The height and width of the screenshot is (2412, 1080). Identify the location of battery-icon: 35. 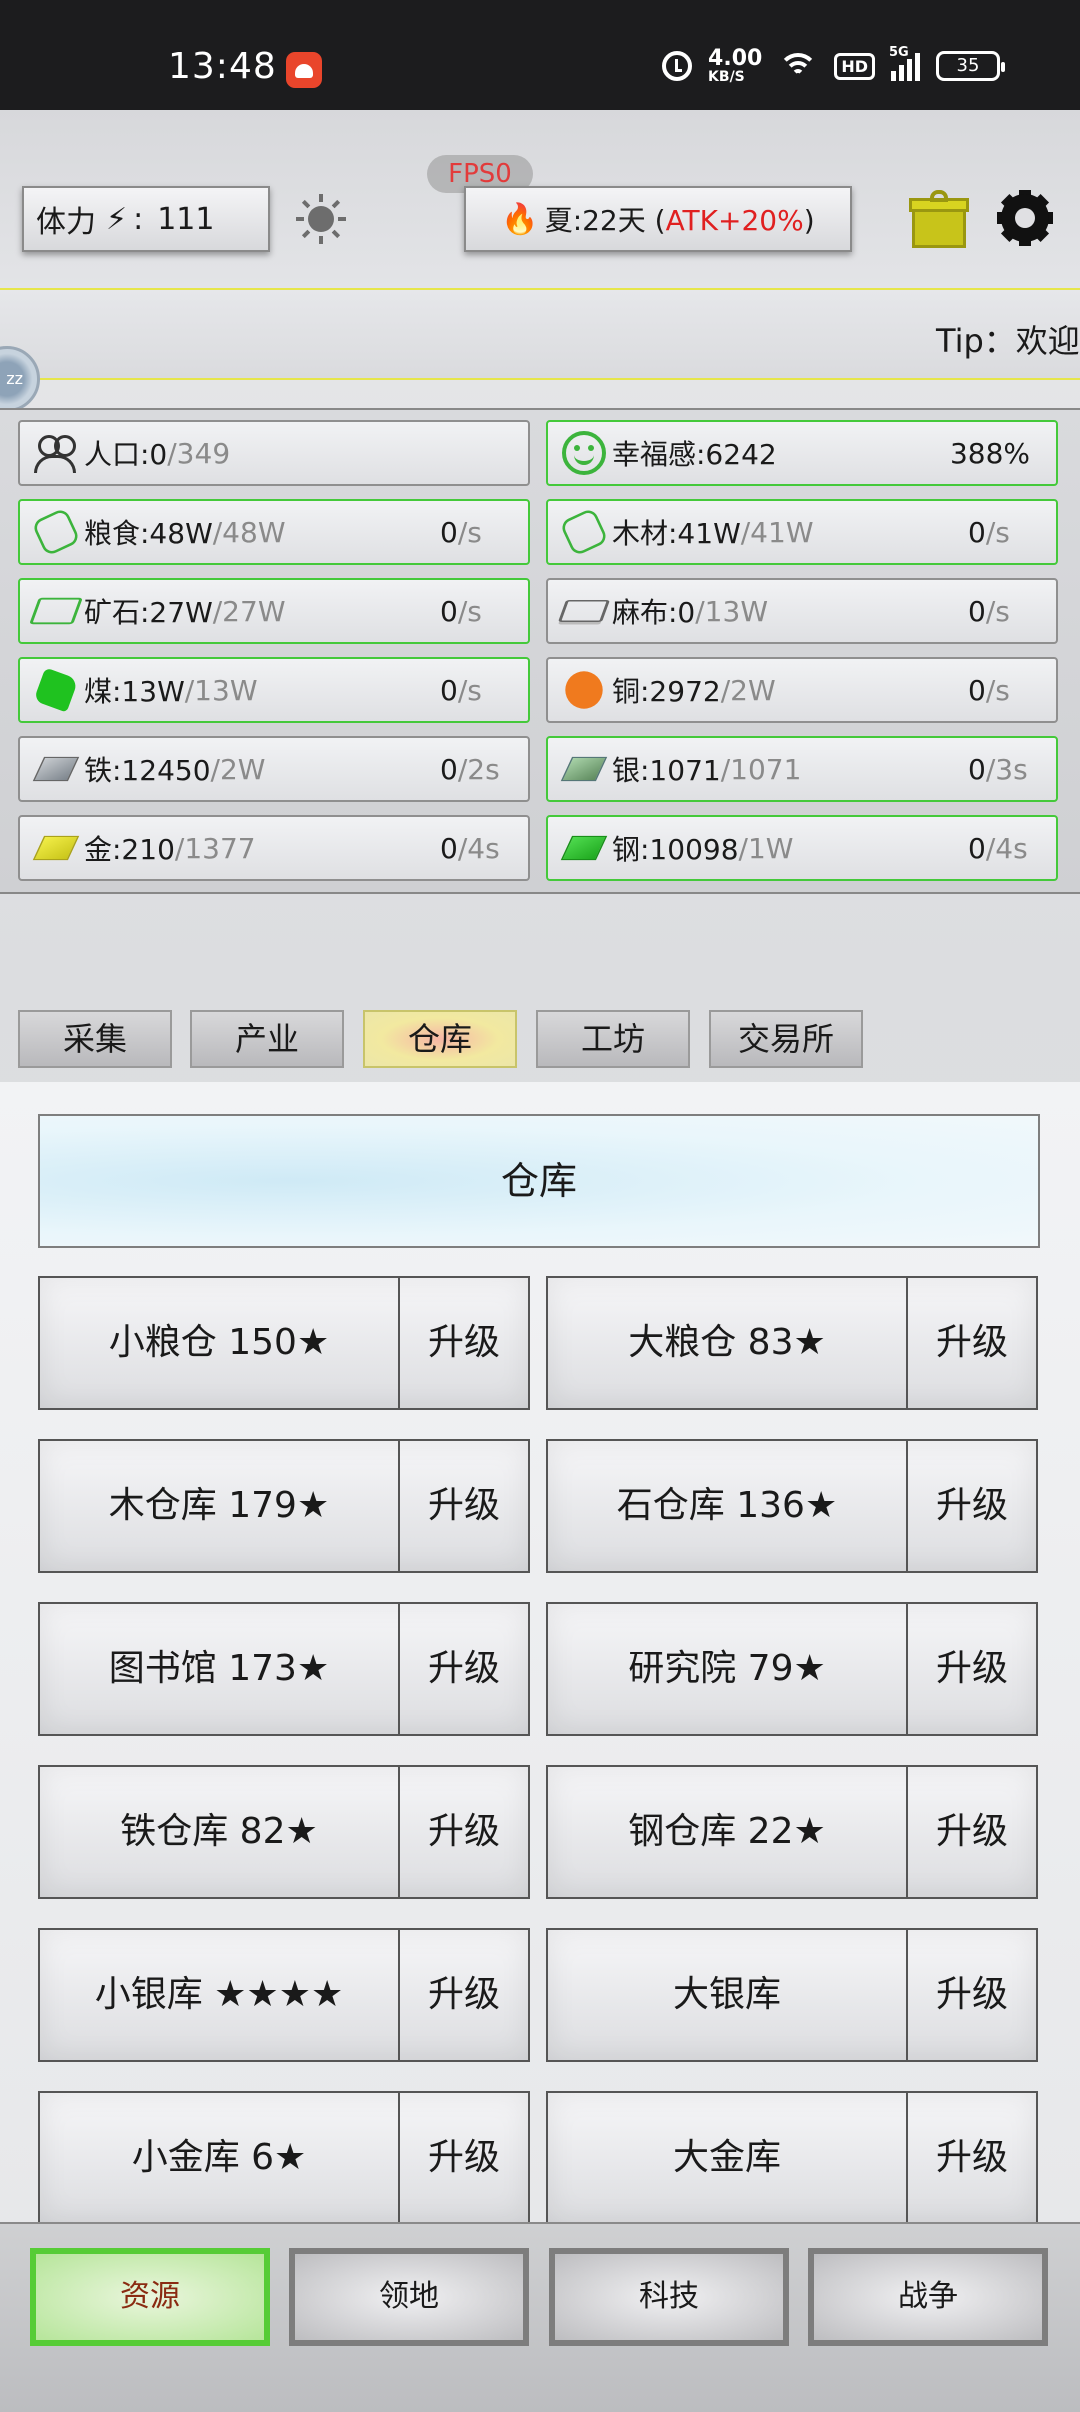
(970, 66).